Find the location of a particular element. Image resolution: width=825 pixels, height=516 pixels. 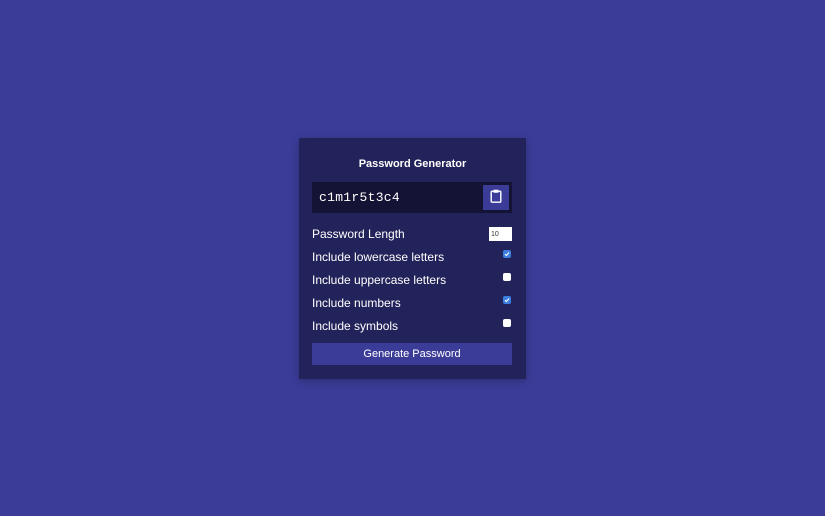

clipboard-icon is located at coordinates (496, 197).